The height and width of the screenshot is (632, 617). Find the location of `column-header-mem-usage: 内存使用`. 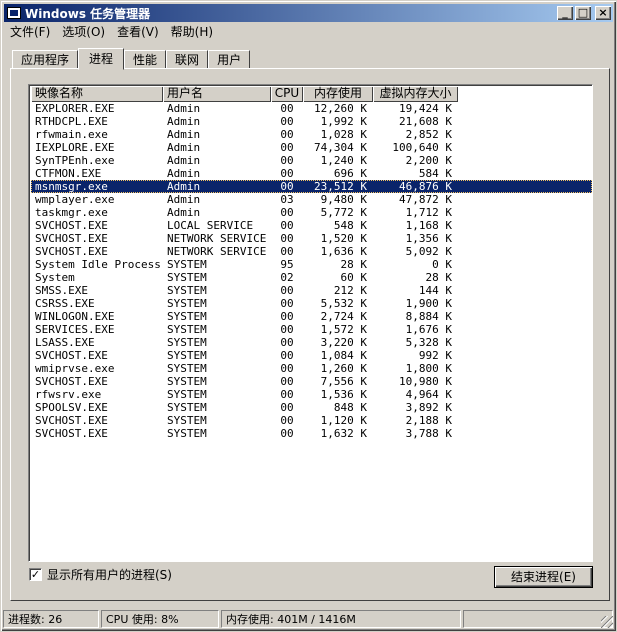

column-header-mem-usage: 内存使用 is located at coordinates (338, 94).